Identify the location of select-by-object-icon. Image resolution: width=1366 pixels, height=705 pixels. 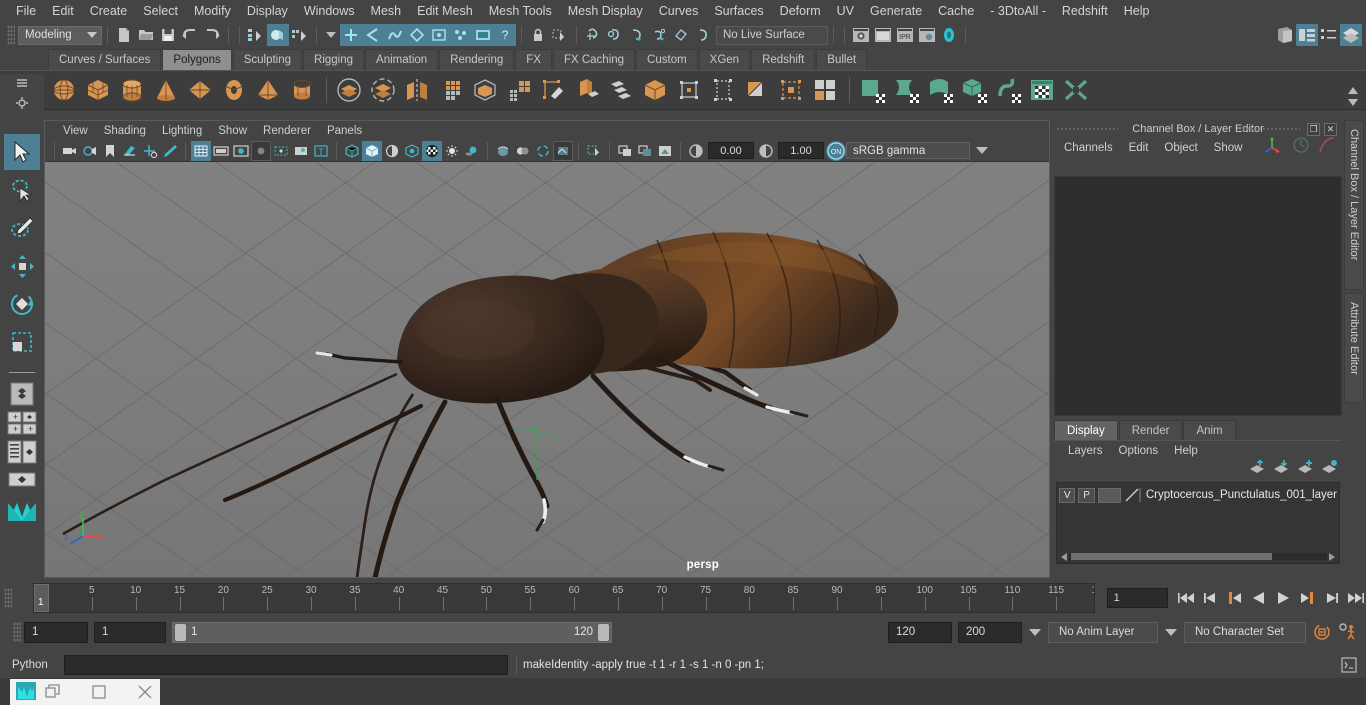
(278, 35).